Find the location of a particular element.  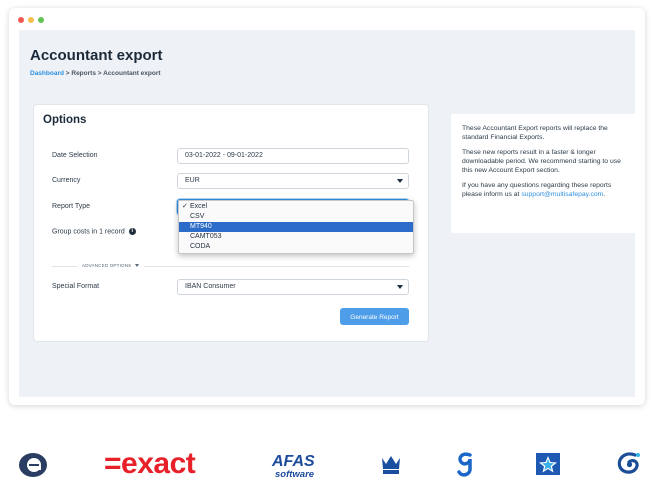

report-type-dropdown: ✓ Excel CSV MT940 CAMT053 CODA is located at coordinates (296, 227).